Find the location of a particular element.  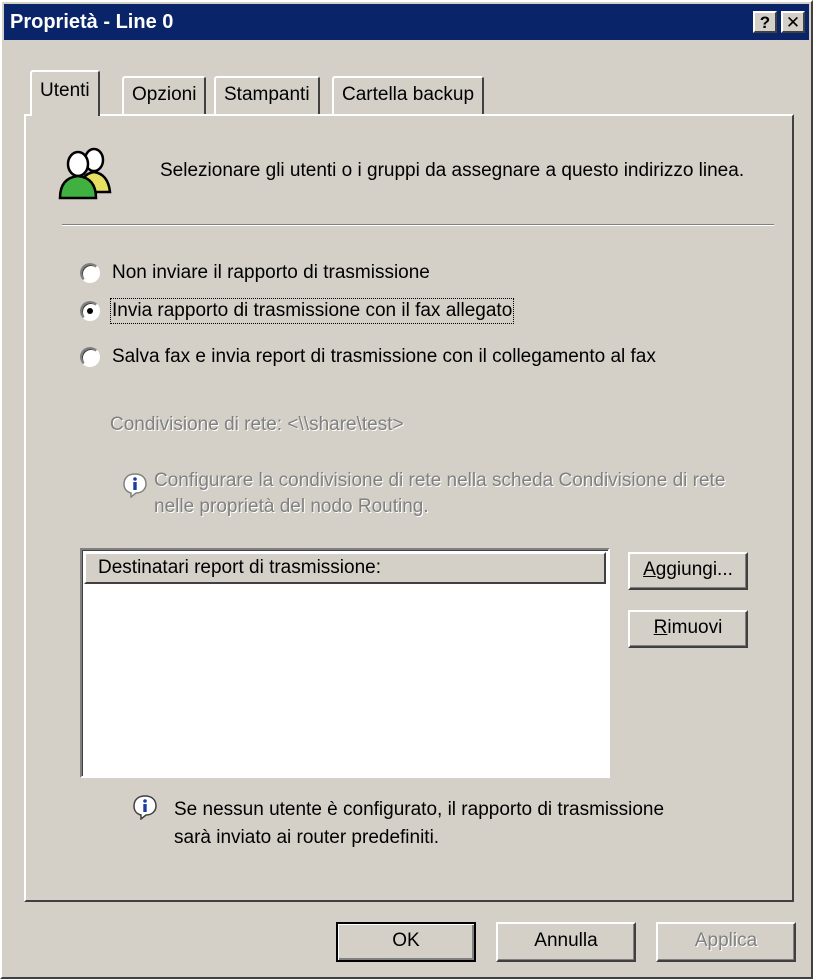

title-bar: Proprietà - Line 0 ? ✕ is located at coordinates (406, 22).